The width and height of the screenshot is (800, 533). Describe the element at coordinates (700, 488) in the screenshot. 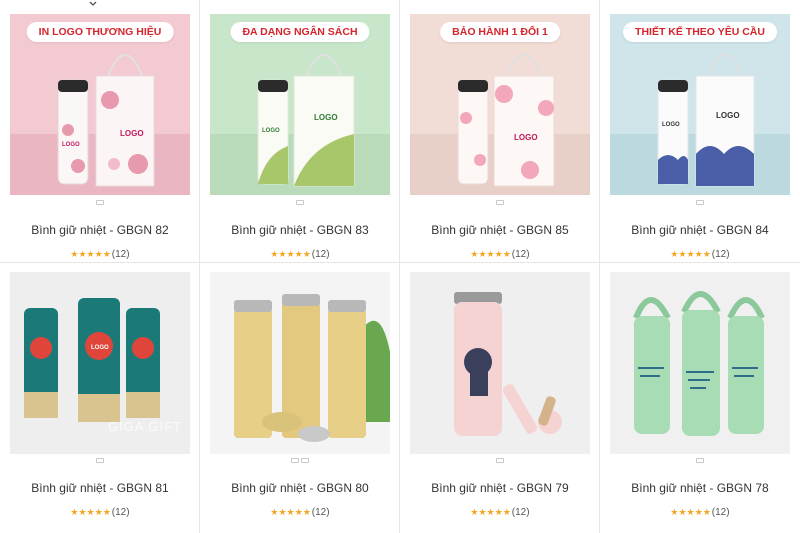

I see `product-name: Bình giữ nhiệt - GBGN 78` at that location.